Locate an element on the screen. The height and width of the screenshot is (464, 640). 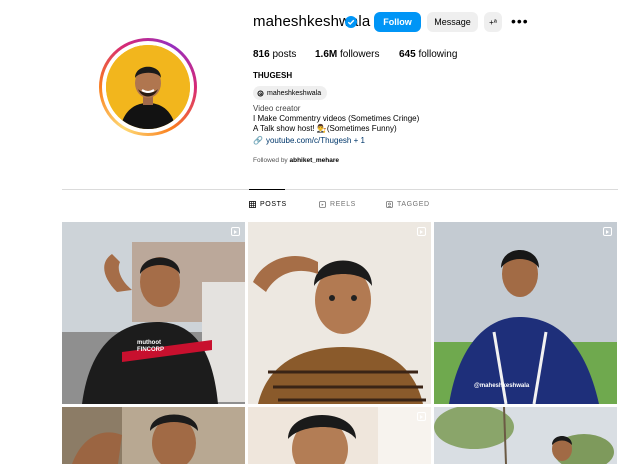
grid-icon is located at coordinates (252, 204).